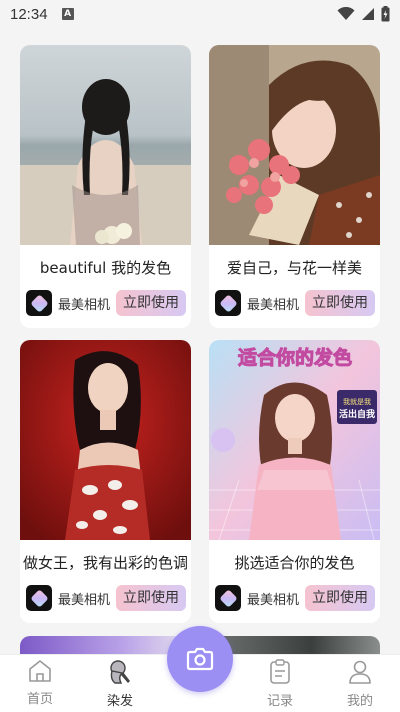  I want to click on camera-icon, so click(200, 659).